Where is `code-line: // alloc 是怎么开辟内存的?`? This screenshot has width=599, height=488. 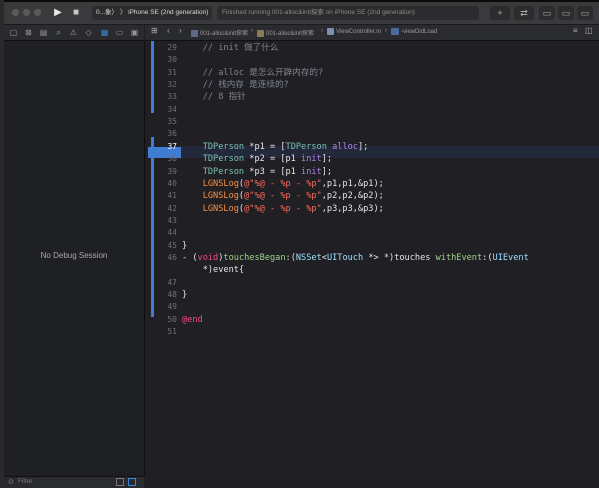
code-line: // alloc 是怎么开辟内存的? is located at coordinates (253, 73).